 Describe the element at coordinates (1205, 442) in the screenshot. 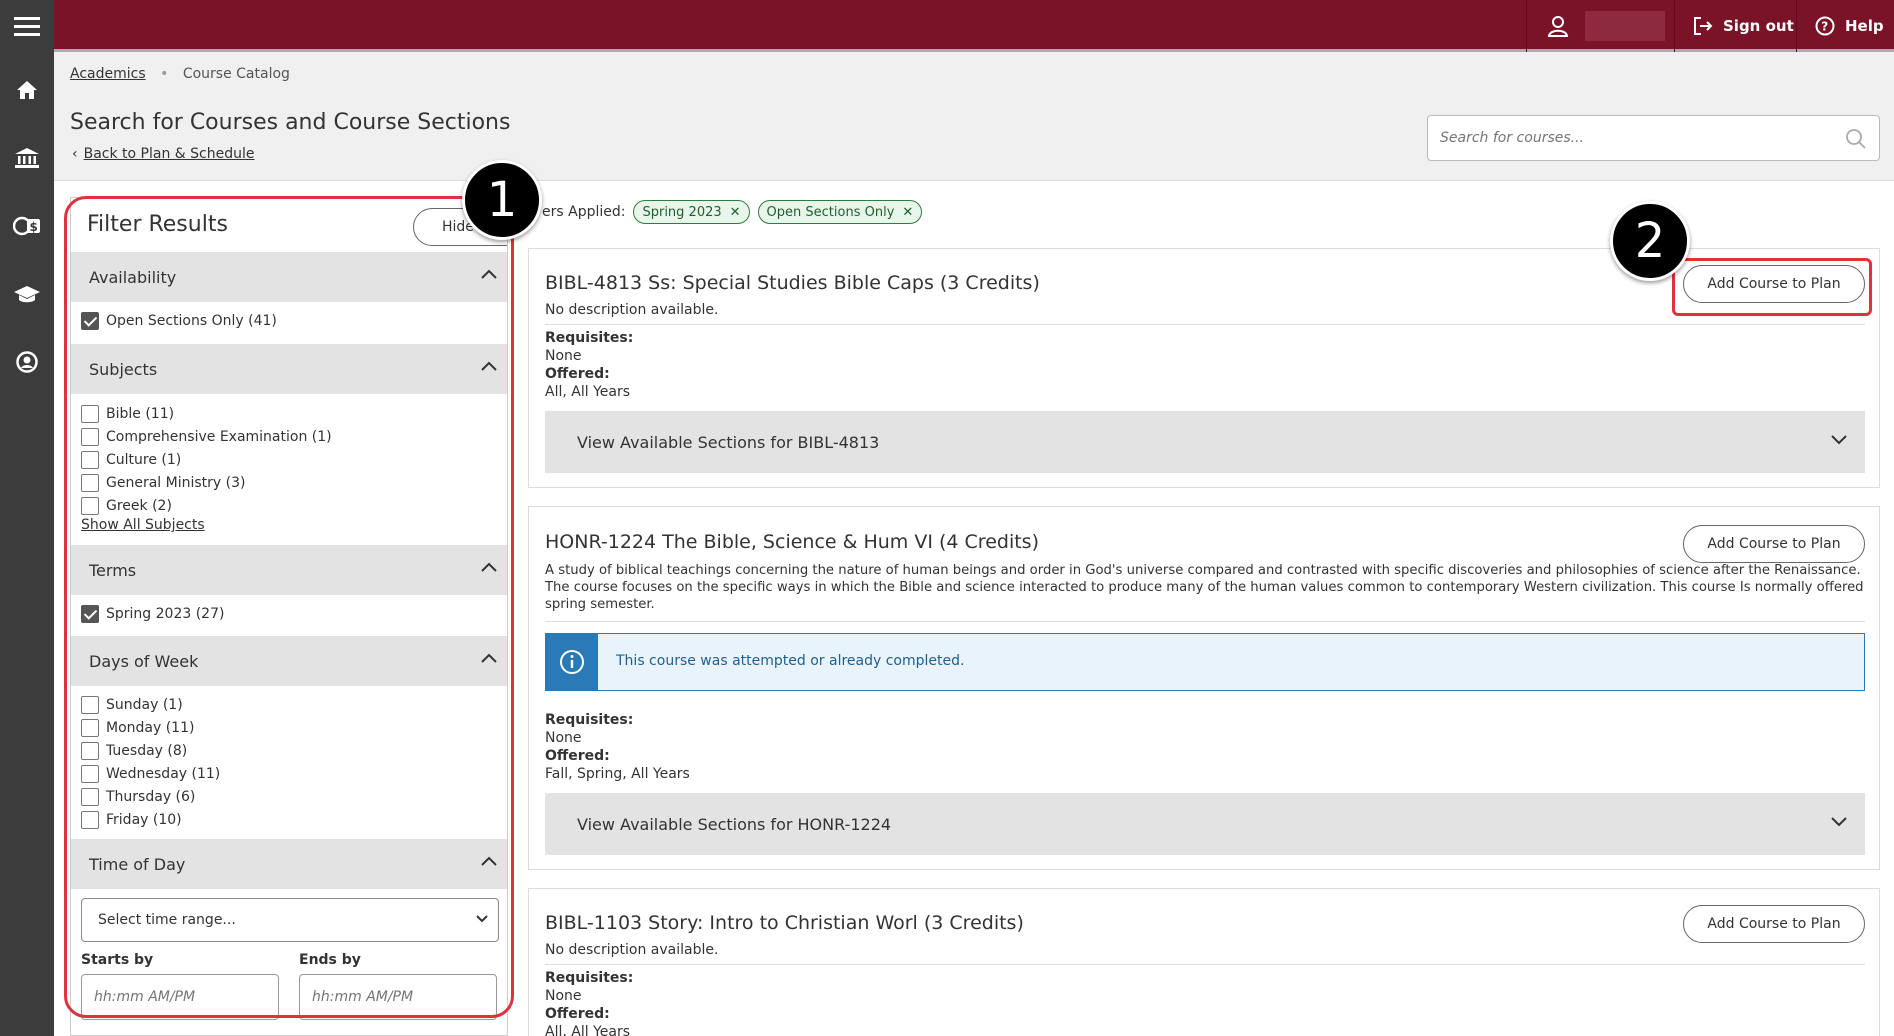

I see `view-sections-toggle: View Available Sections for BIBL-4813` at that location.